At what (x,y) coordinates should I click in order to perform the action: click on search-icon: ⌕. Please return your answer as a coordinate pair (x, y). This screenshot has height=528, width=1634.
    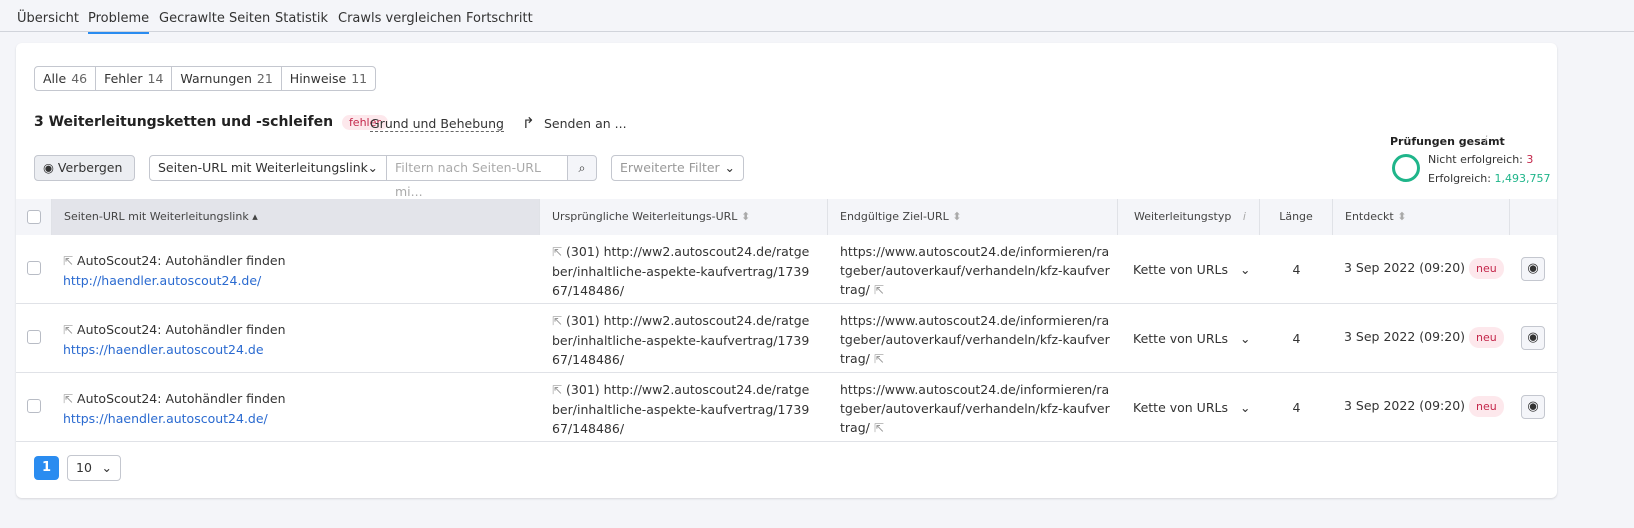
    Looking at the image, I should click on (582, 168).